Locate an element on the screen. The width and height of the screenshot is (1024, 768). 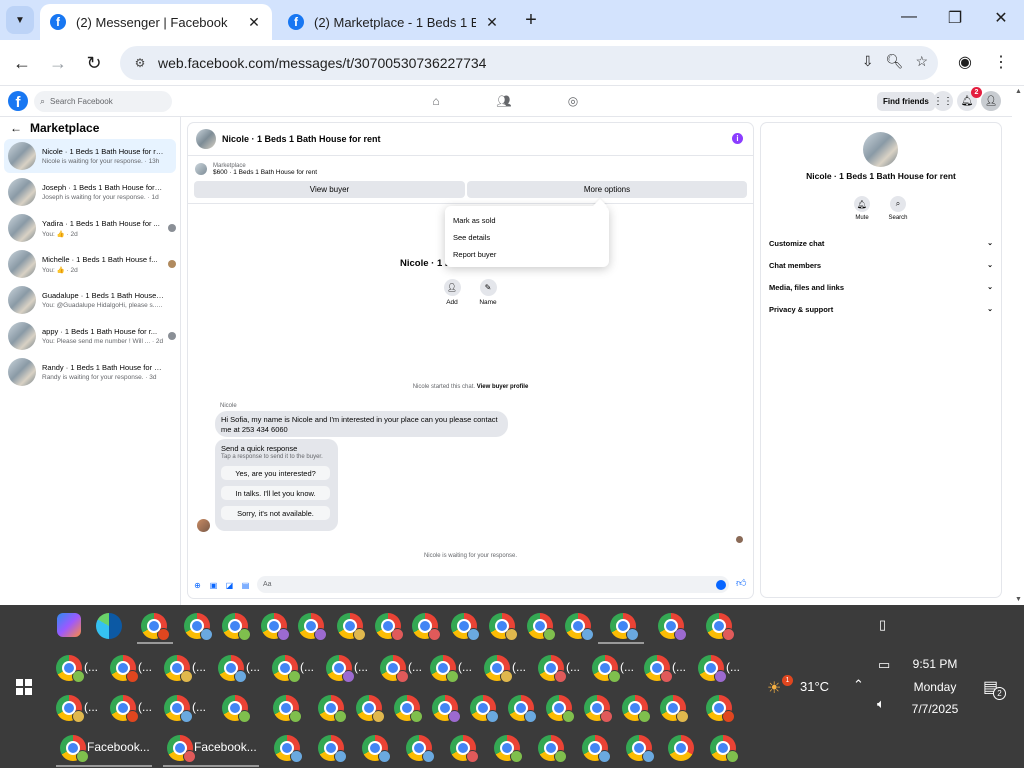
meet-now-icon: ▯ is located at coordinates (882, 625).